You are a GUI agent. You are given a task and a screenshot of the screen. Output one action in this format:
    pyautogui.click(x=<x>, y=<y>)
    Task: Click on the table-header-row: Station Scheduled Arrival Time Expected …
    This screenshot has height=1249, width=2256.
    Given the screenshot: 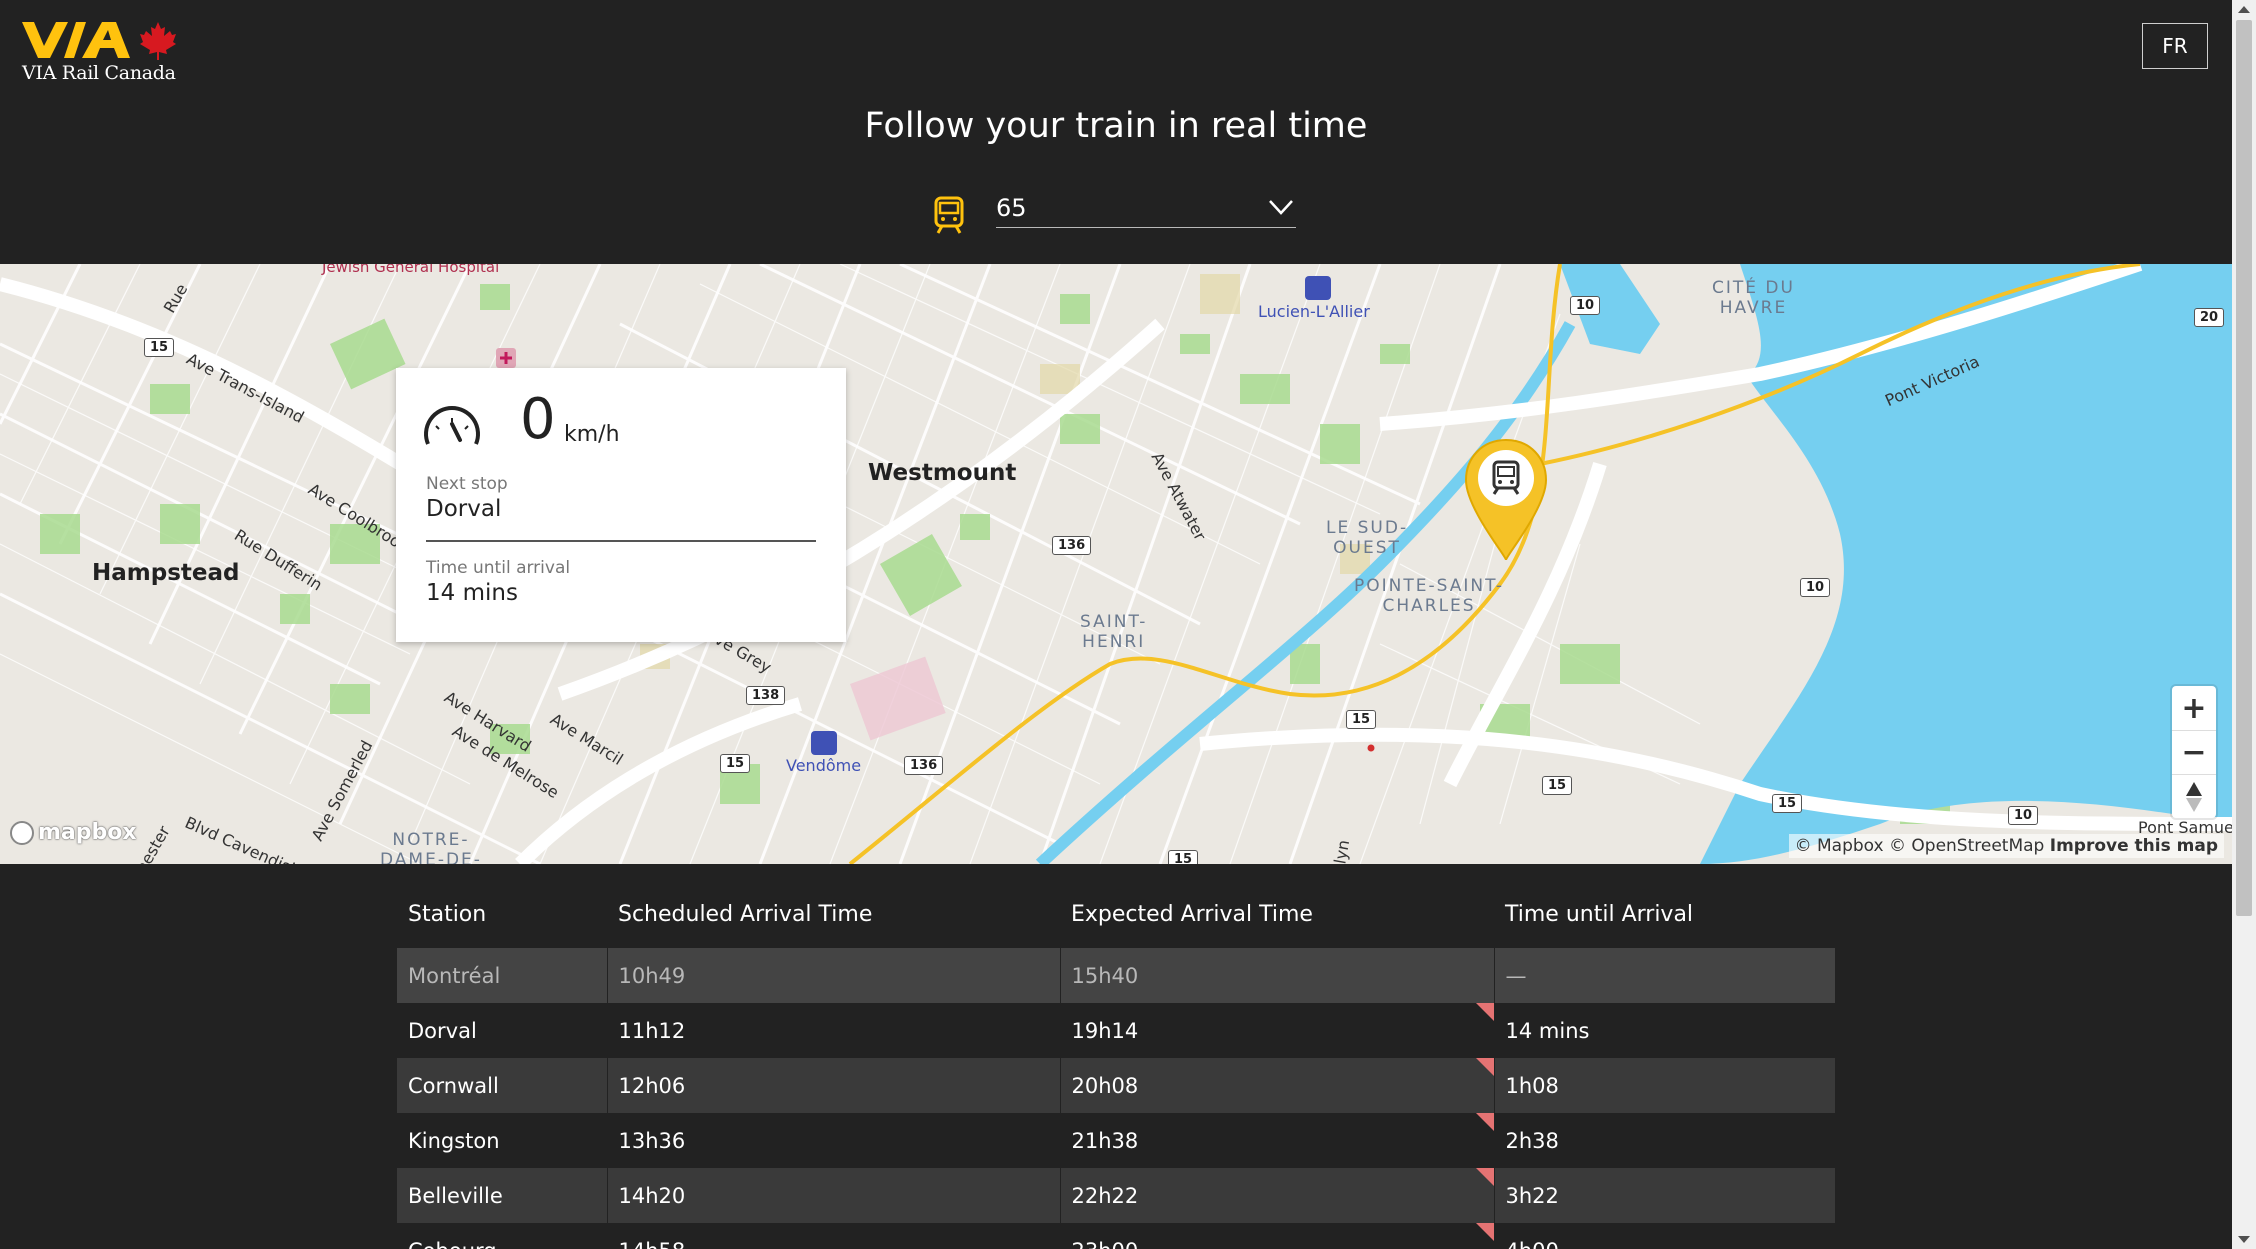 What is the action you would take?
    pyautogui.click(x=1116, y=914)
    